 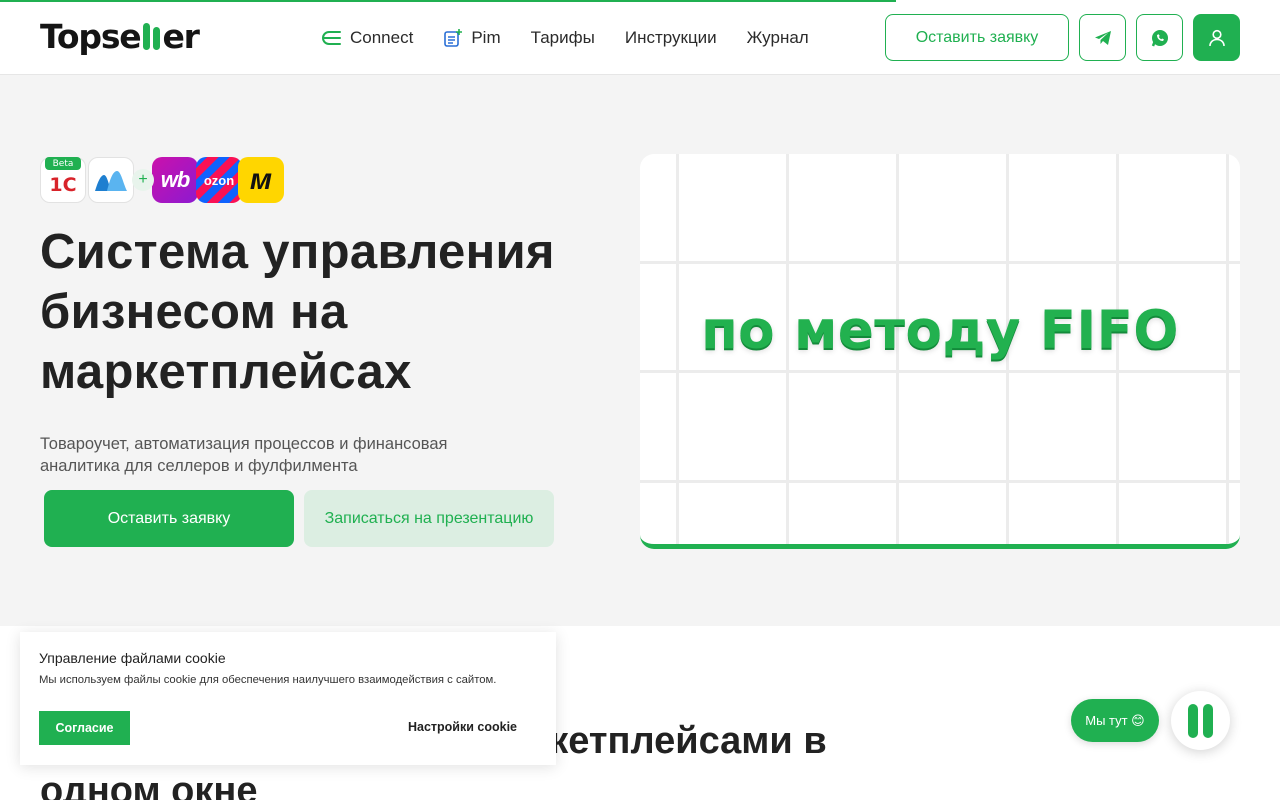 What do you see at coordinates (453, 37) in the screenshot?
I see `pim-icon` at bounding box center [453, 37].